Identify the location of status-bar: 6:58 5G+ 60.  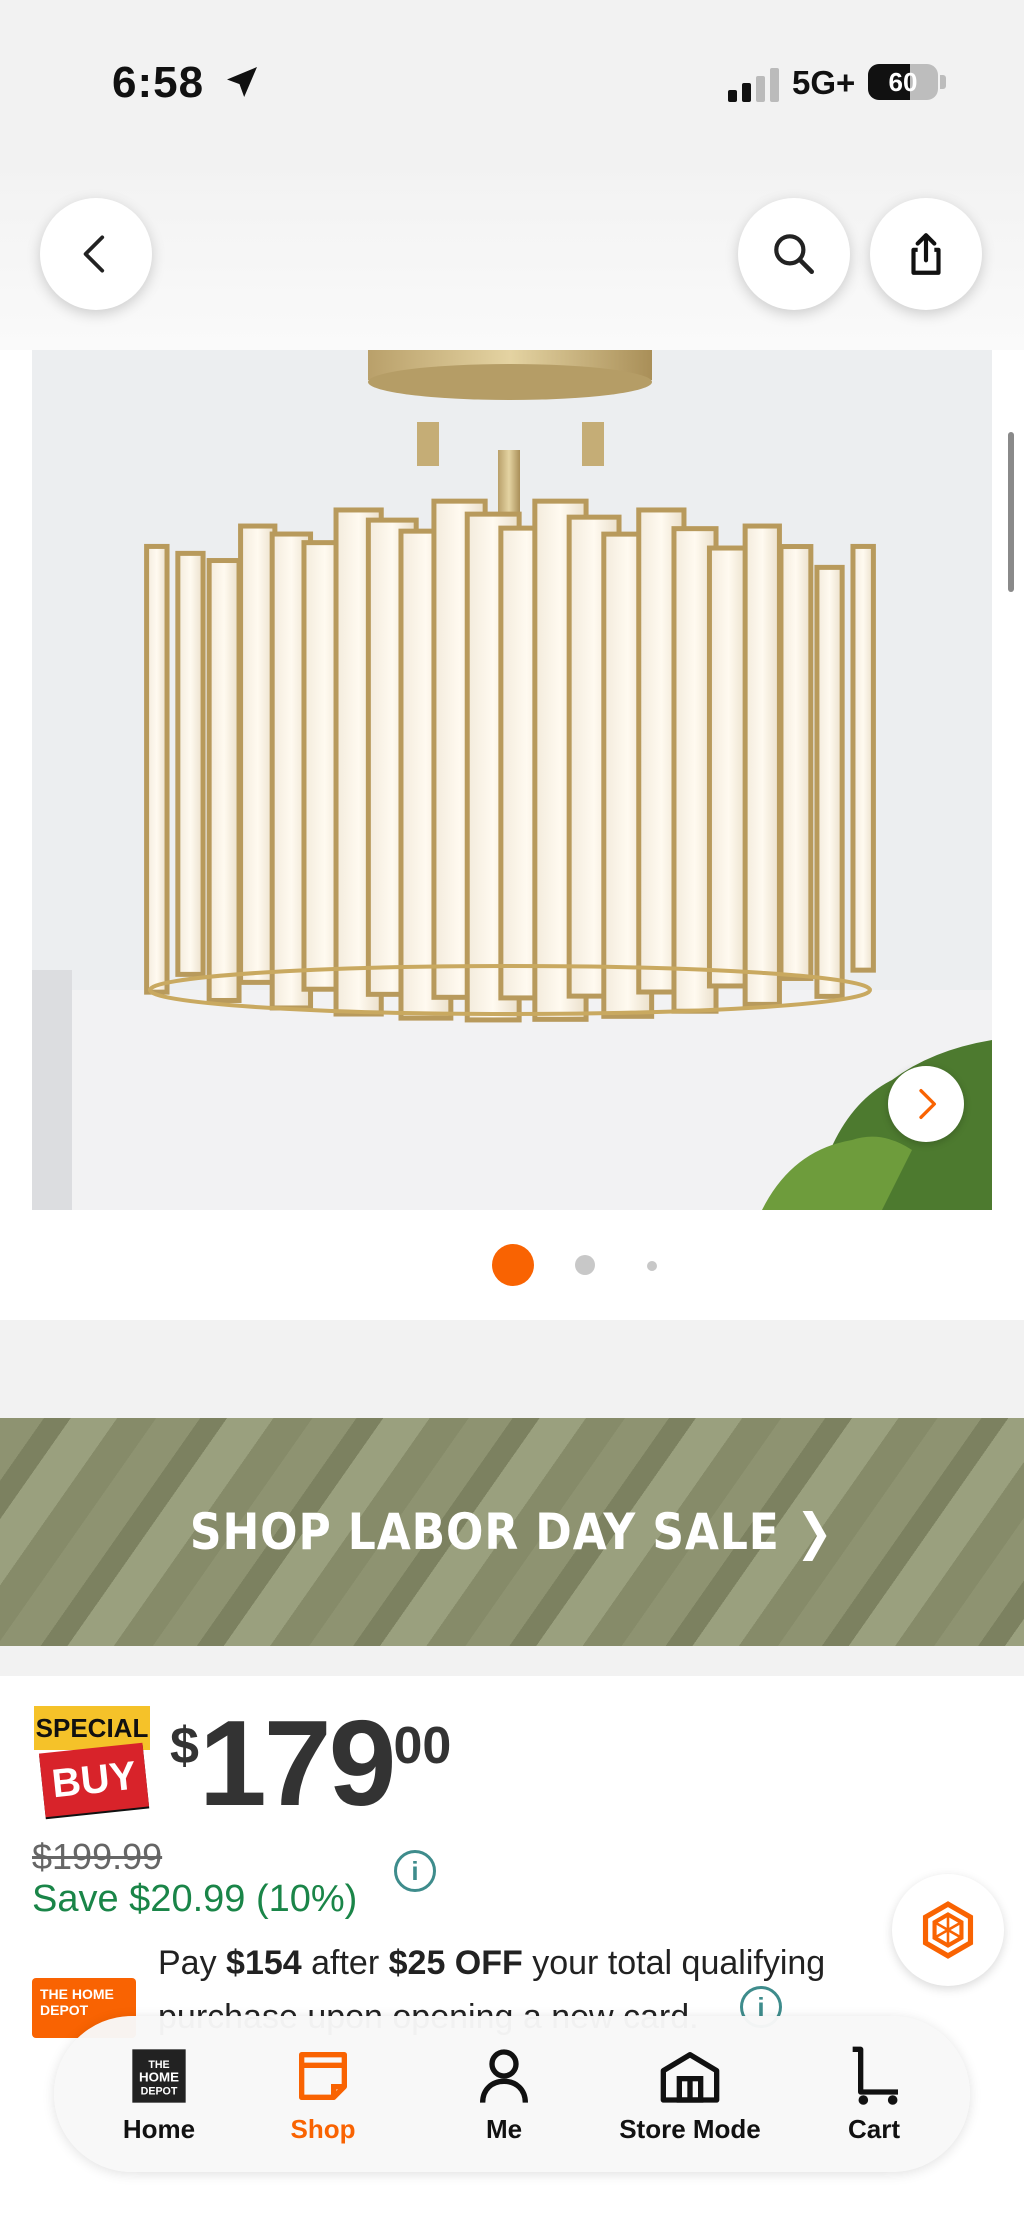
(512, 80).